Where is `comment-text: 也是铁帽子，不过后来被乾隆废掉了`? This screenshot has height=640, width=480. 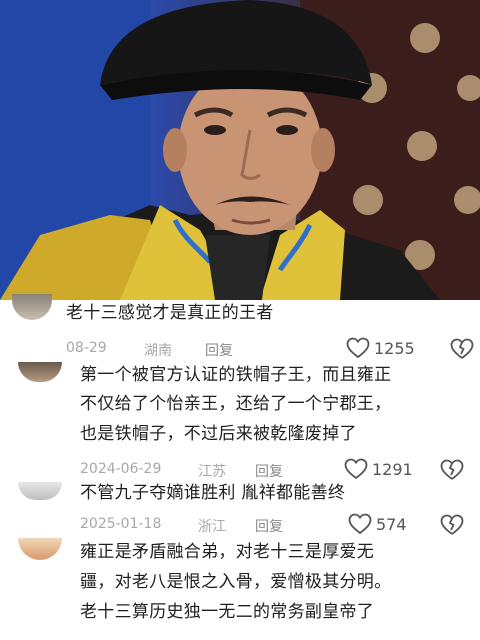 comment-text: 也是铁帽子，不过后来被乾隆废掉了 is located at coordinates (218, 434).